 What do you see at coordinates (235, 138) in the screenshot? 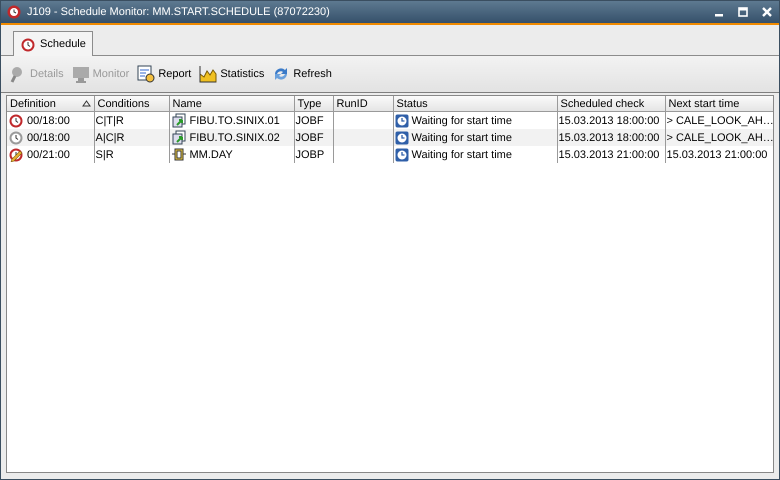
I see `table-cell: FIBU.TO.SINIX.02` at bounding box center [235, 138].